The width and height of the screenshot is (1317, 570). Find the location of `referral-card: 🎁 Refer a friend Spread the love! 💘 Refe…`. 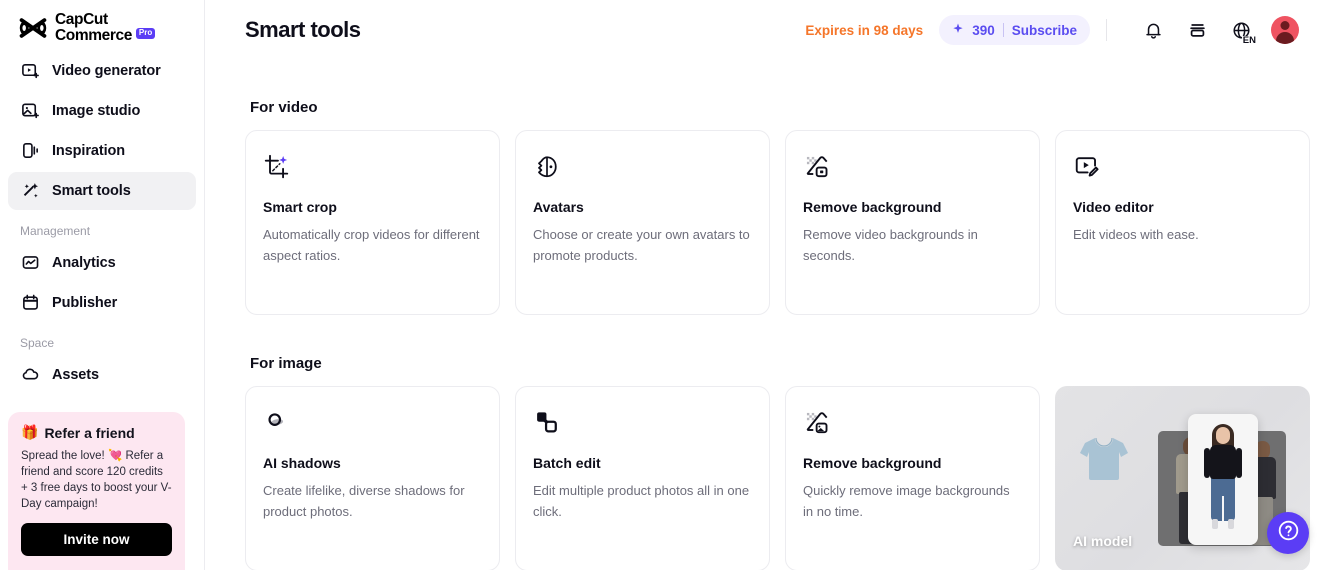

referral-card: 🎁 Refer a friend Spread the love! 💘 Refe… is located at coordinates (96, 491).